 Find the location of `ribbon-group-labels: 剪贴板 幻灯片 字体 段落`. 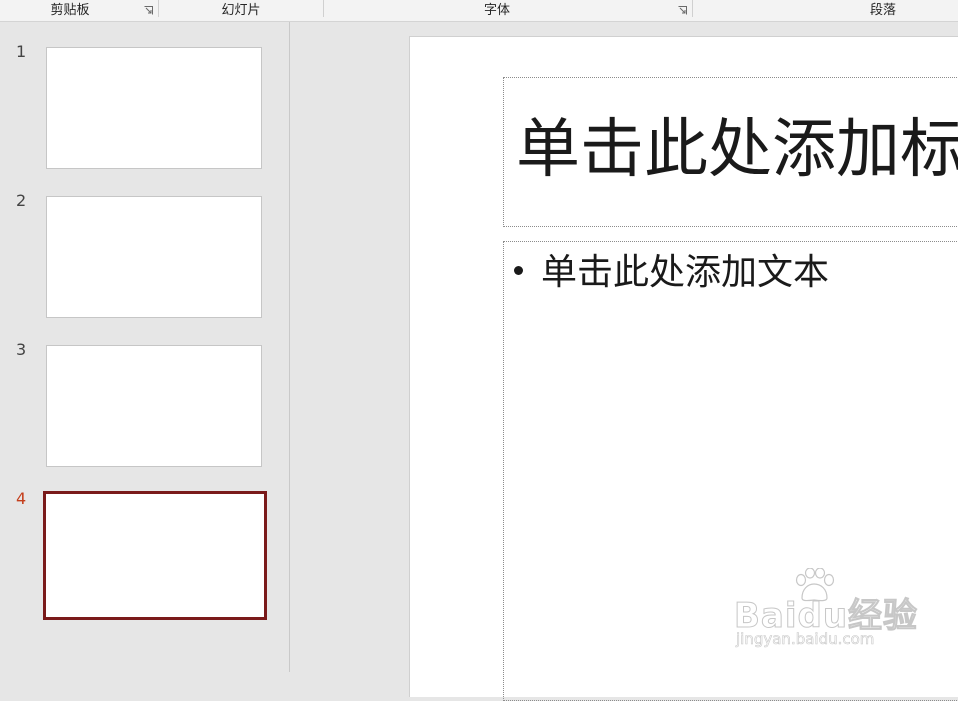

ribbon-group-labels: 剪贴板 幻灯片 字体 段落 is located at coordinates (479, 11).